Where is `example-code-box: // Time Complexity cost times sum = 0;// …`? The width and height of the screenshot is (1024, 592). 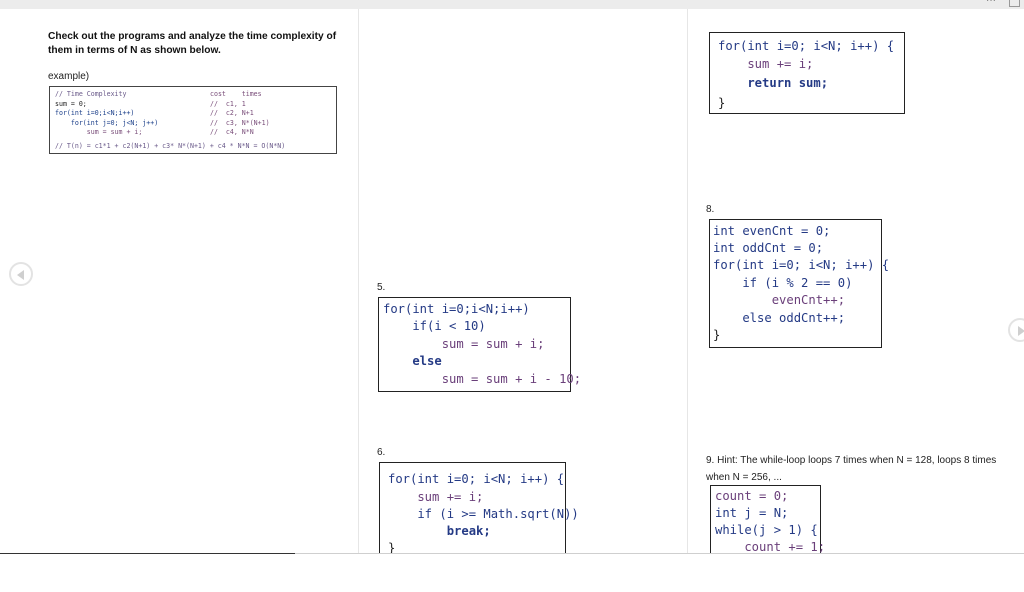 example-code-box: // Time Complexity cost times sum = 0;// … is located at coordinates (193, 120).